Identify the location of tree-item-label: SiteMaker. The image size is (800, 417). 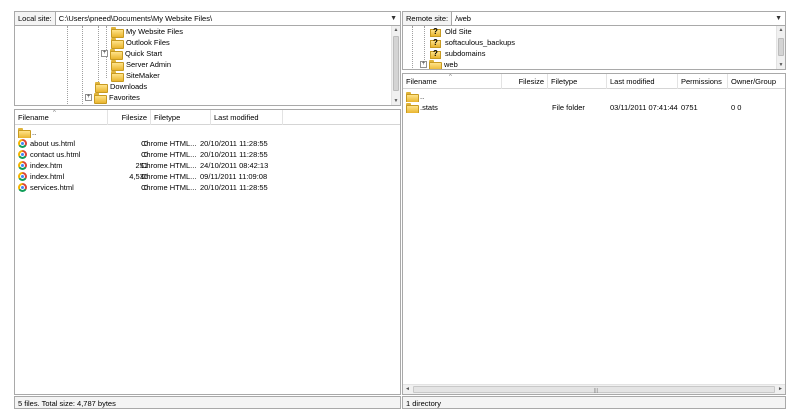
(143, 75).